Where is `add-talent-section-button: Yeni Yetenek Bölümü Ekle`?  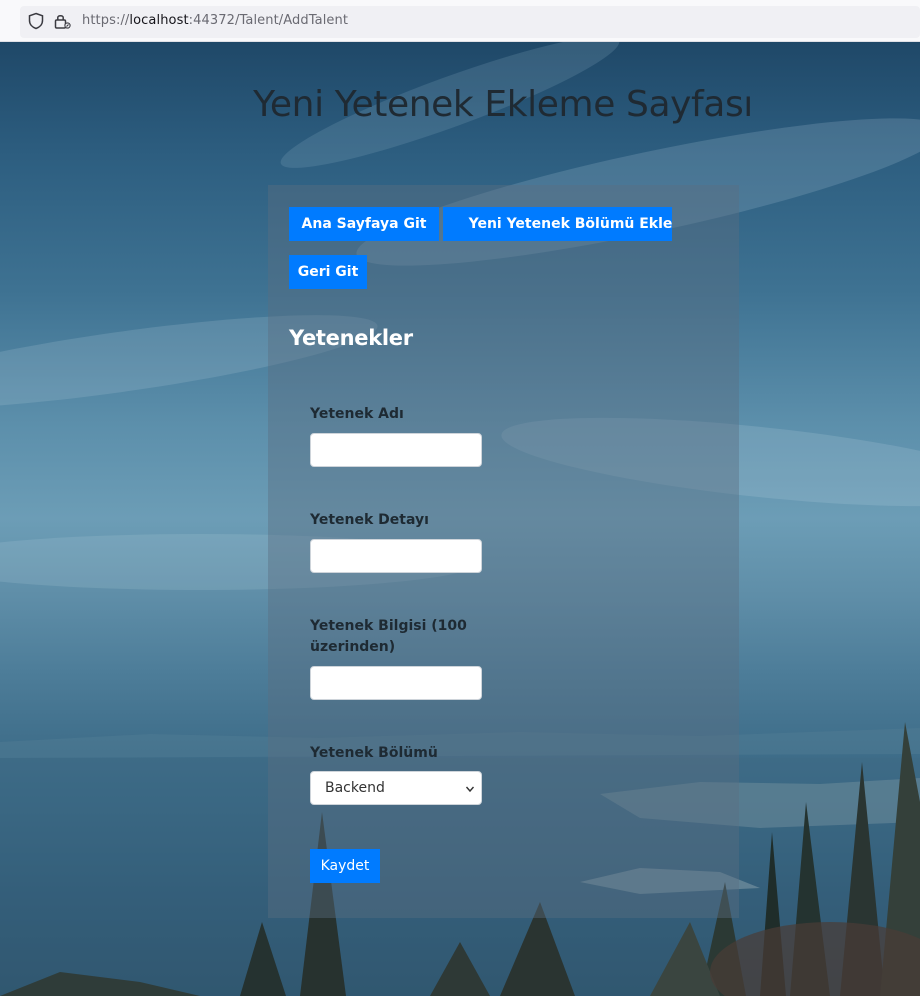
add-talent-section-button: Yeni Yetenek Bölümü Ekle is located at coordinates (557, 224).